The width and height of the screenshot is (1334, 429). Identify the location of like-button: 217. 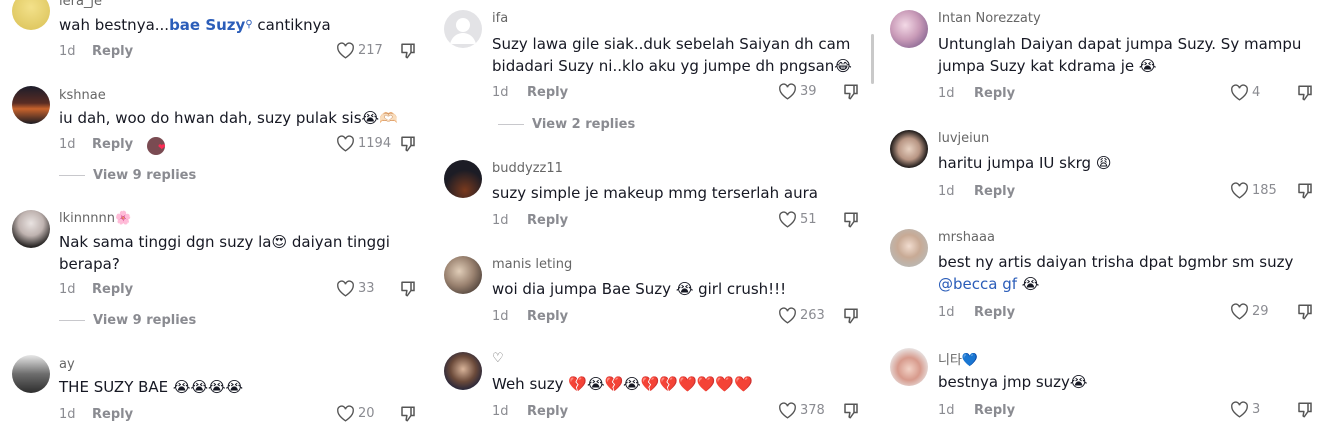
(359, 50).